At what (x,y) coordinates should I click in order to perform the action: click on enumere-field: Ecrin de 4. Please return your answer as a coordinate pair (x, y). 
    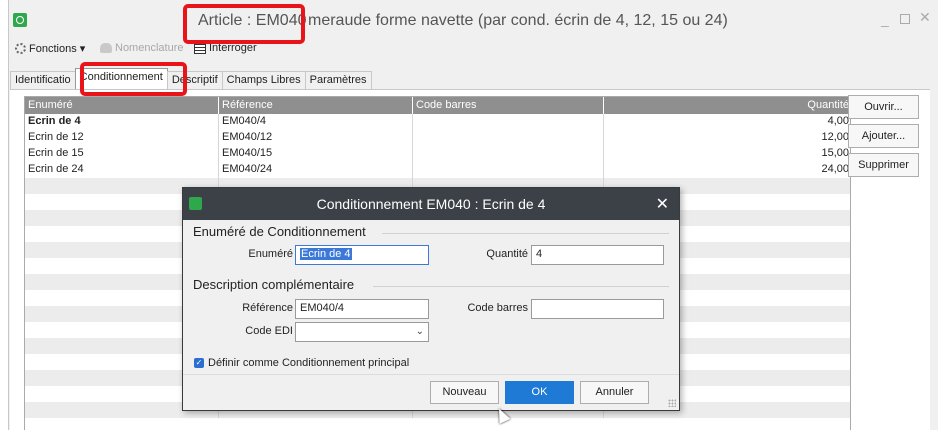
    Looking at the image, I should click on (362, 255).